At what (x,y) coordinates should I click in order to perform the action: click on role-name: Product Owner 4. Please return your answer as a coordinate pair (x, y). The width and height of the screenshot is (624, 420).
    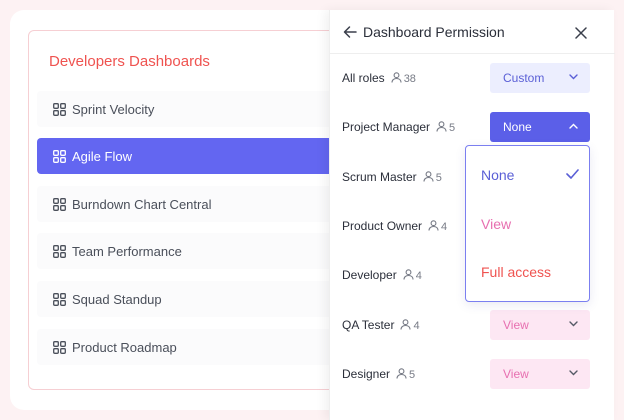
    Looking at the image, I should click on (395, 226).